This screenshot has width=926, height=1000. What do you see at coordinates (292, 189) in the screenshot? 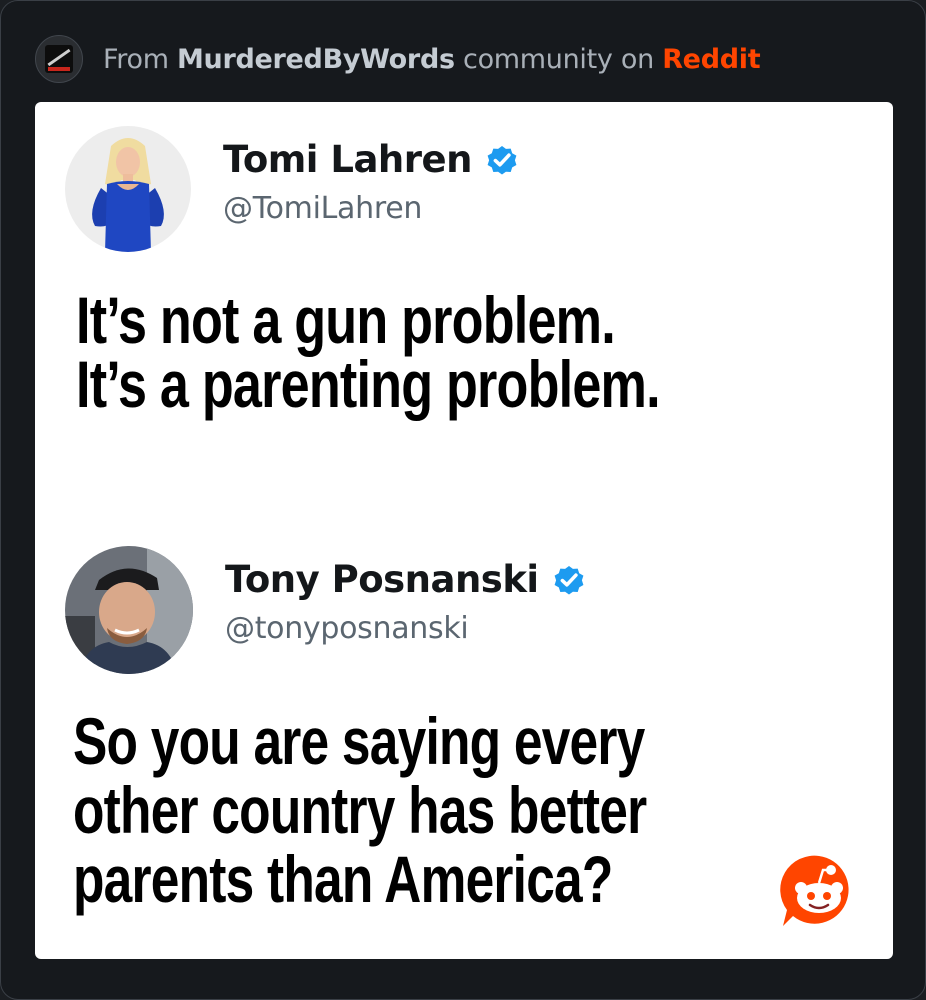
I see `tweet-header: Tomi Lahren @TomiLahren` at bounding box center [292, 189].